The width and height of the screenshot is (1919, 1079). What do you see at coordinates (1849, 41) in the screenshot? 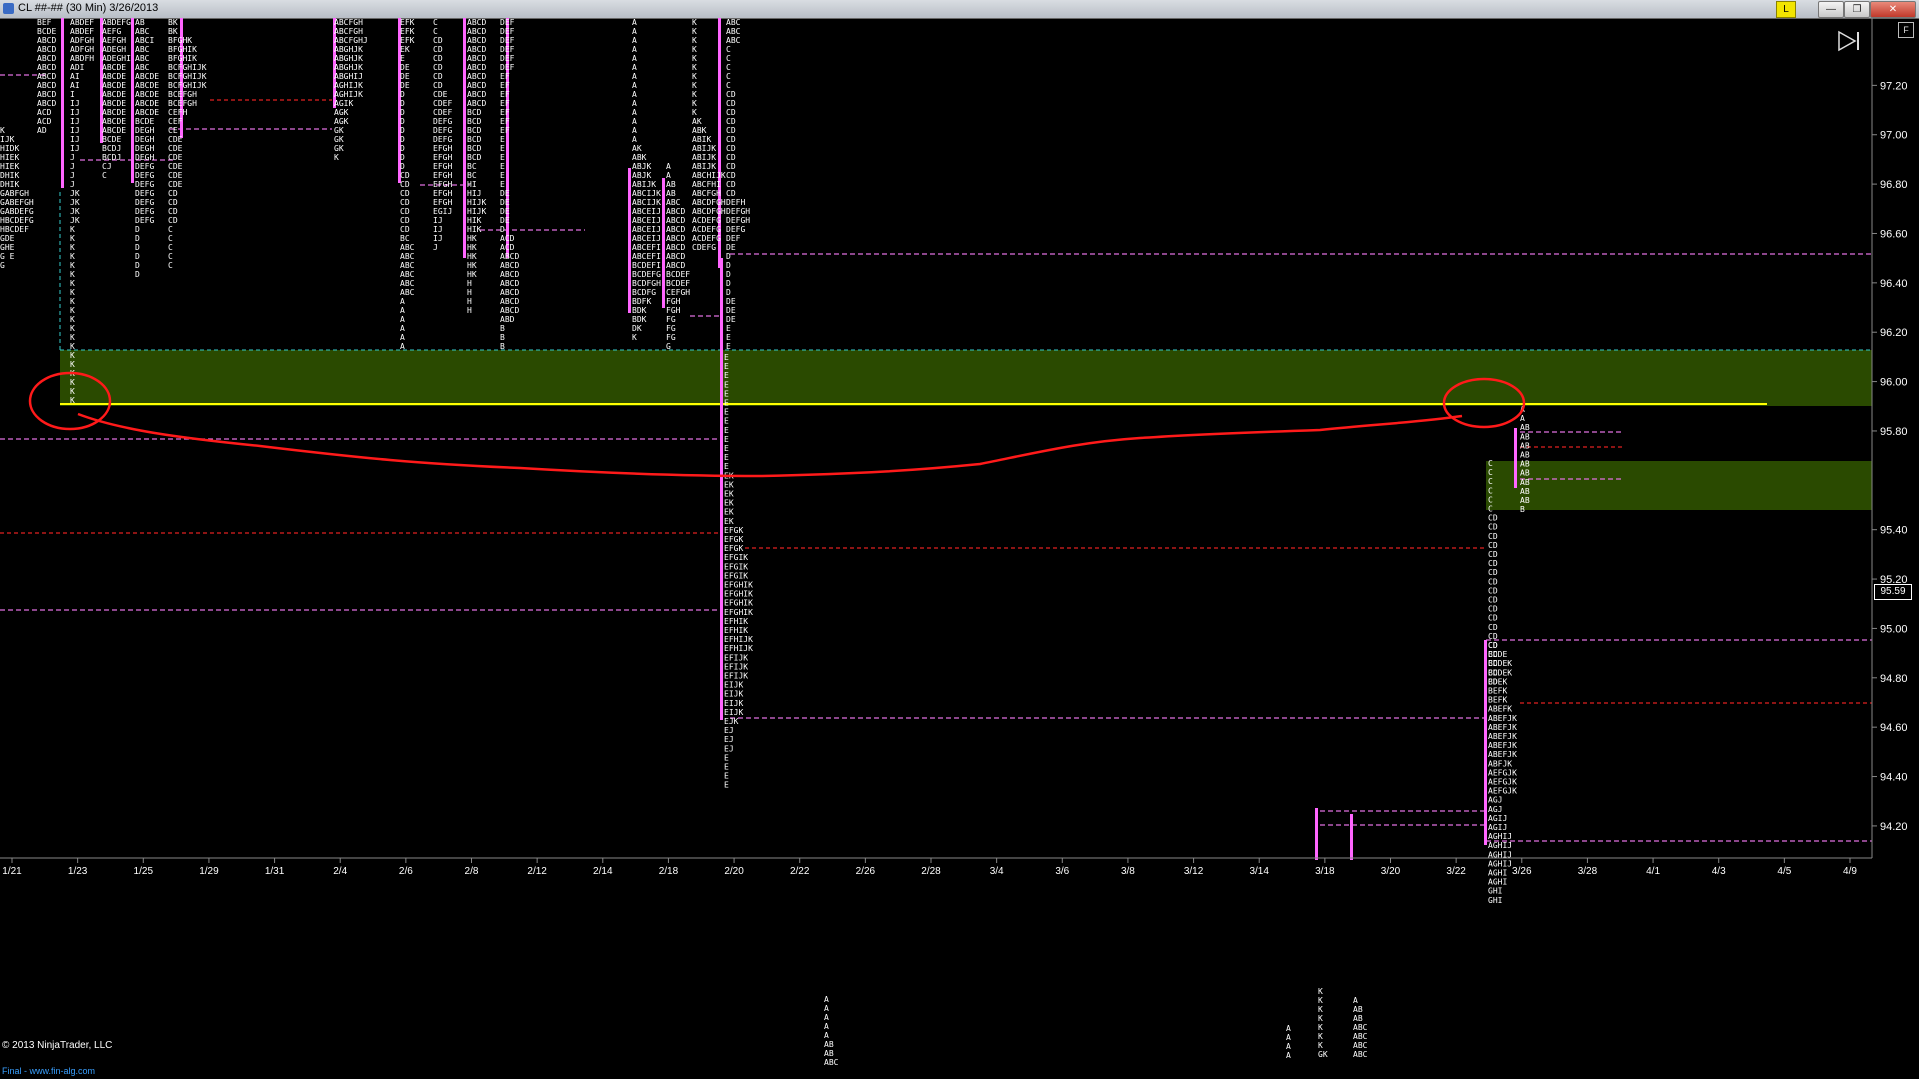
I see `play-to-end-icon` at bounding box center [1849, 41].